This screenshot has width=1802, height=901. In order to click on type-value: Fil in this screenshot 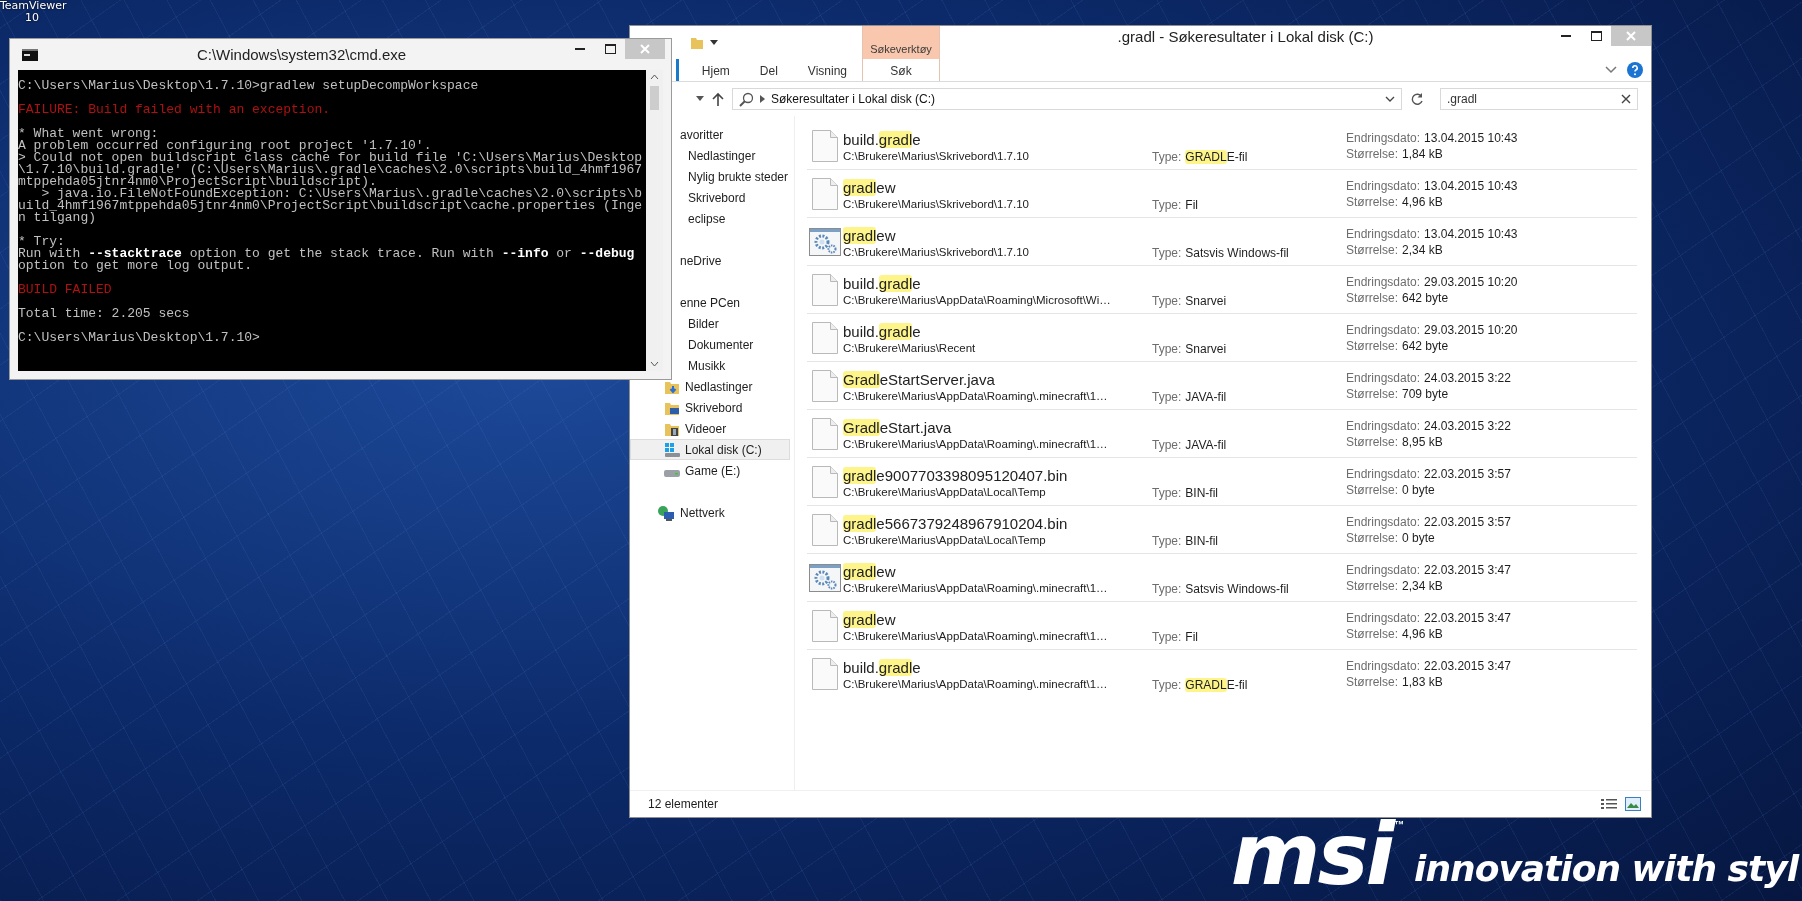, I will do `click(1192, 637)`.